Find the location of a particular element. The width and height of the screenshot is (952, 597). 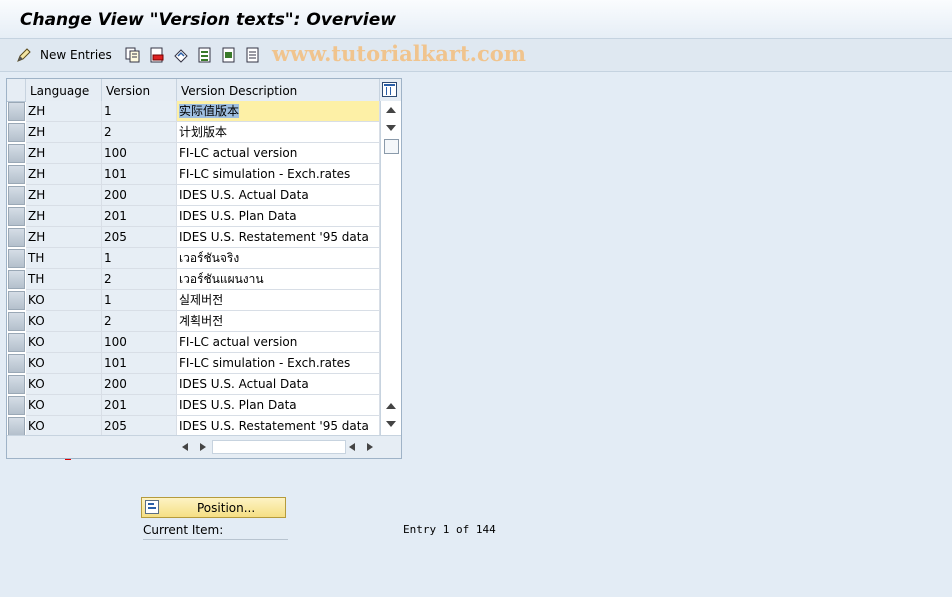

scroll-left-icon is located at coordinates (185, 447).